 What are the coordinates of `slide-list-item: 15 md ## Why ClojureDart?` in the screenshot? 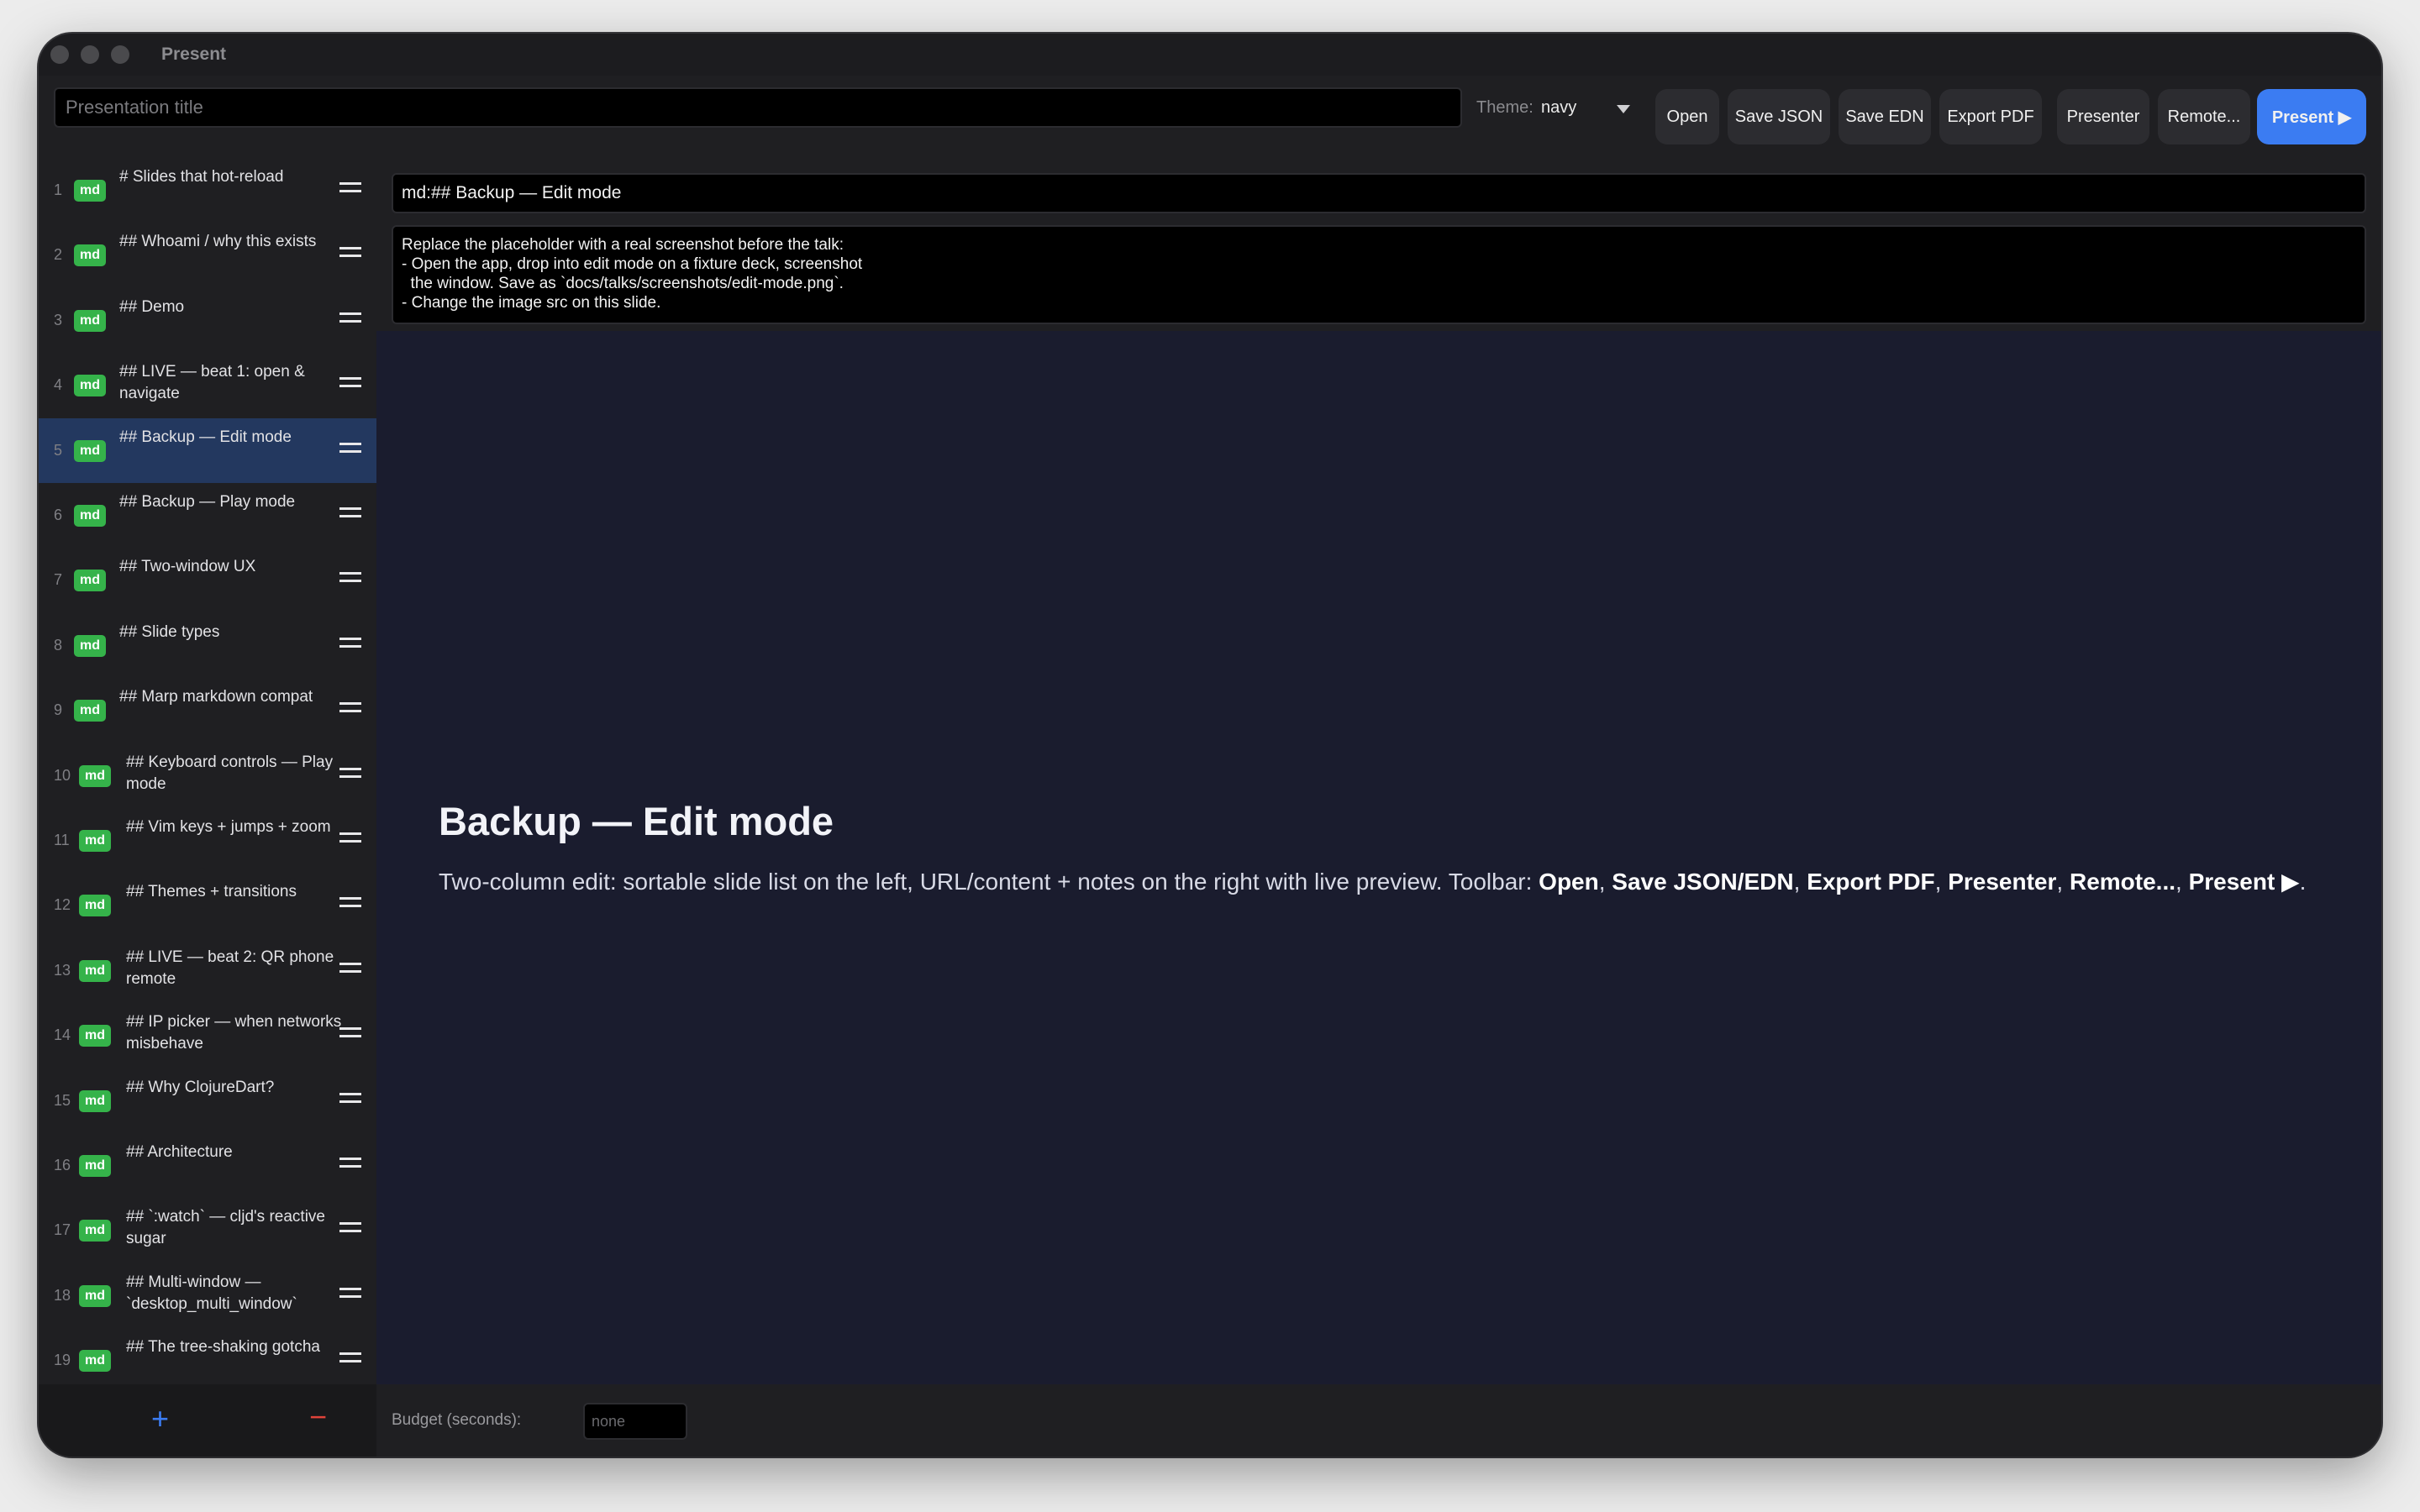 It's located at (207, 1100).